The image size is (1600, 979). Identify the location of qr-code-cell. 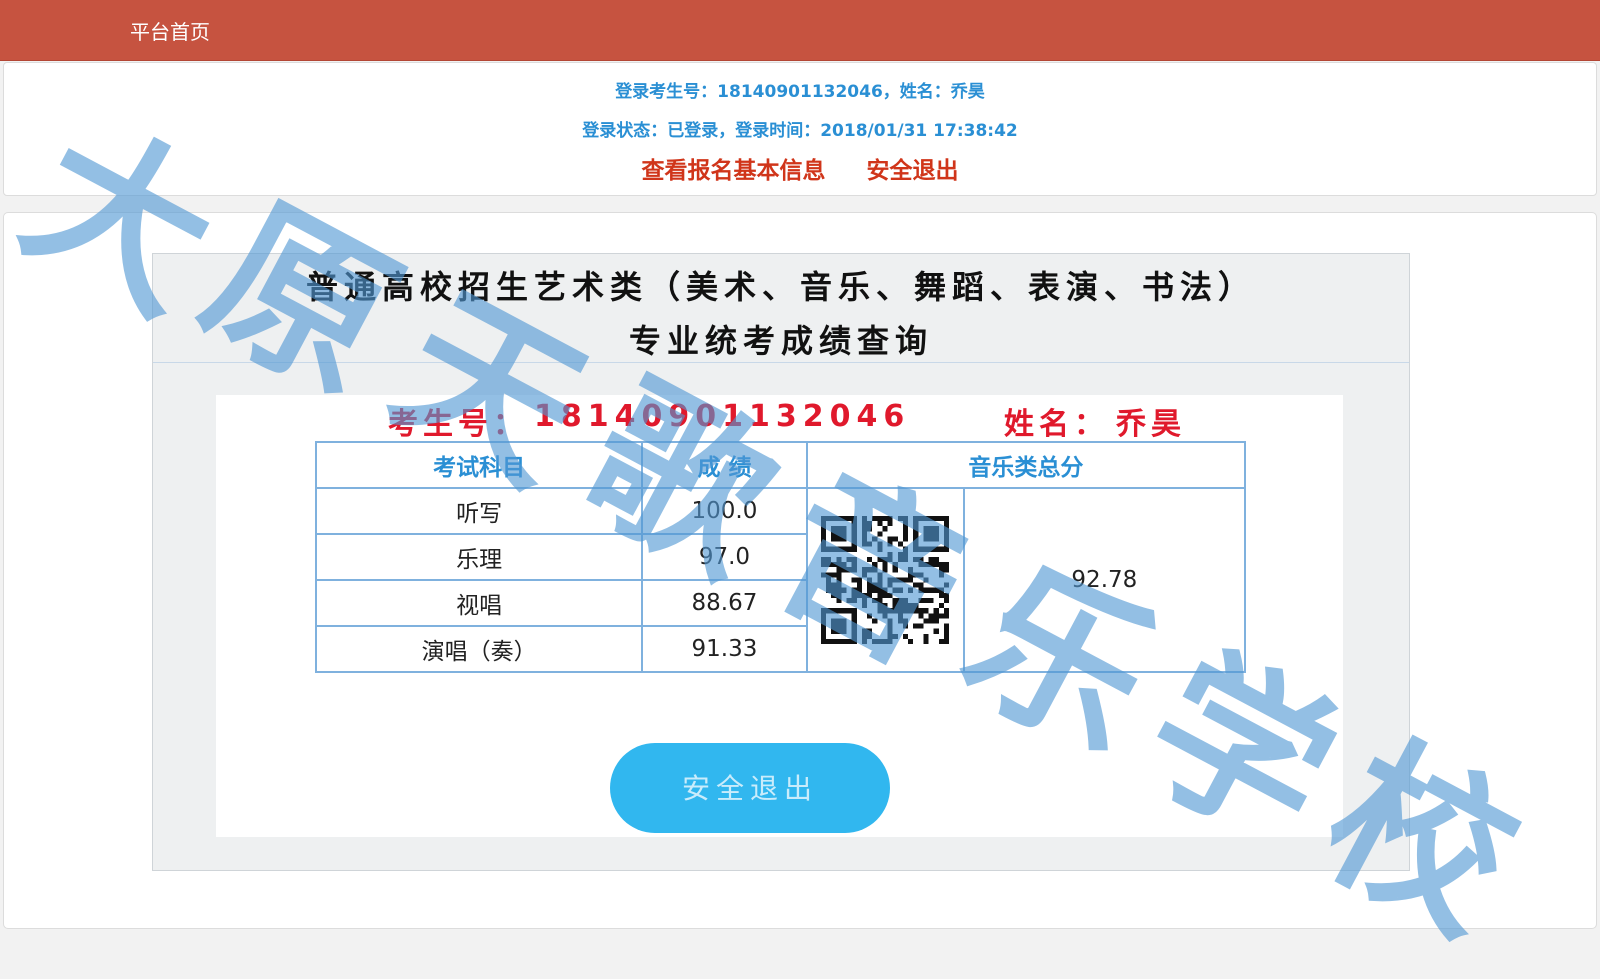
(885, 580).